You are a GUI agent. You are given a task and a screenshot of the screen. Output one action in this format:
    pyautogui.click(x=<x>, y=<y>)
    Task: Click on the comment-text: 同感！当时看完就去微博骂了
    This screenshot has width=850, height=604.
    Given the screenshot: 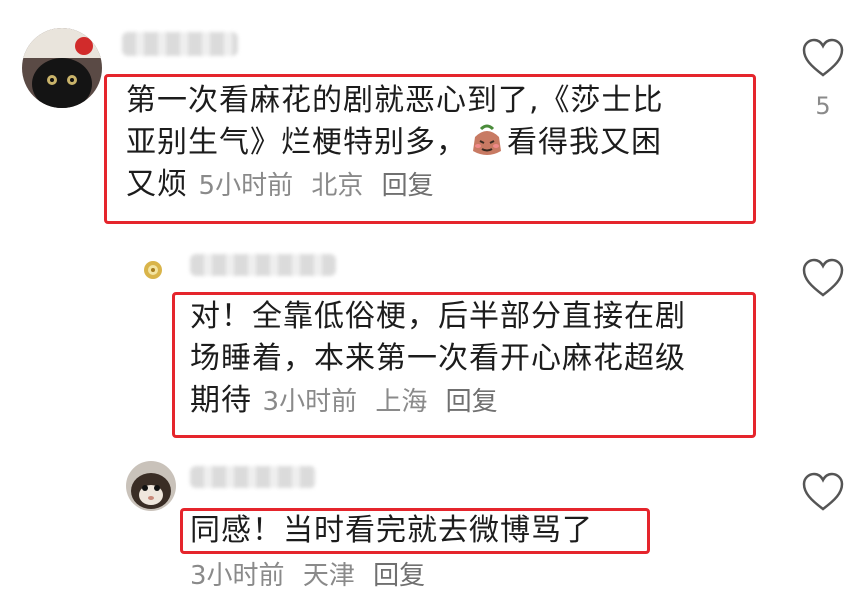 What is the action you would take?
    pyautogui.click(x=420, y=531)
    